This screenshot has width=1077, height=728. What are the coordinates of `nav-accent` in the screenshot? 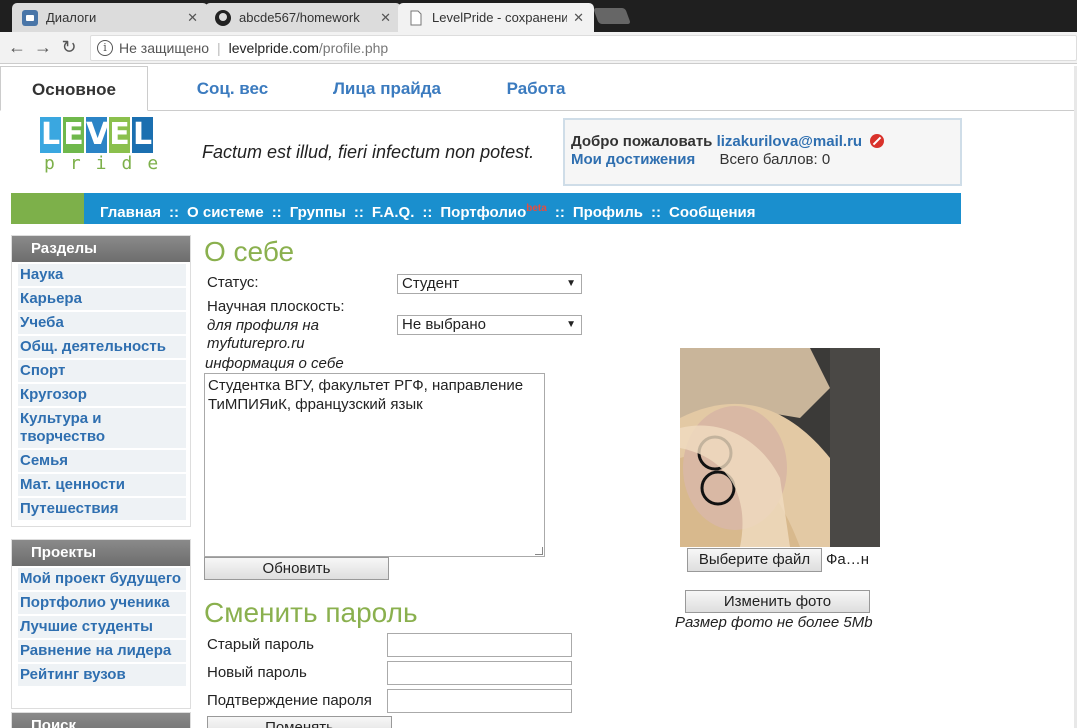 It's located at (47, 208).